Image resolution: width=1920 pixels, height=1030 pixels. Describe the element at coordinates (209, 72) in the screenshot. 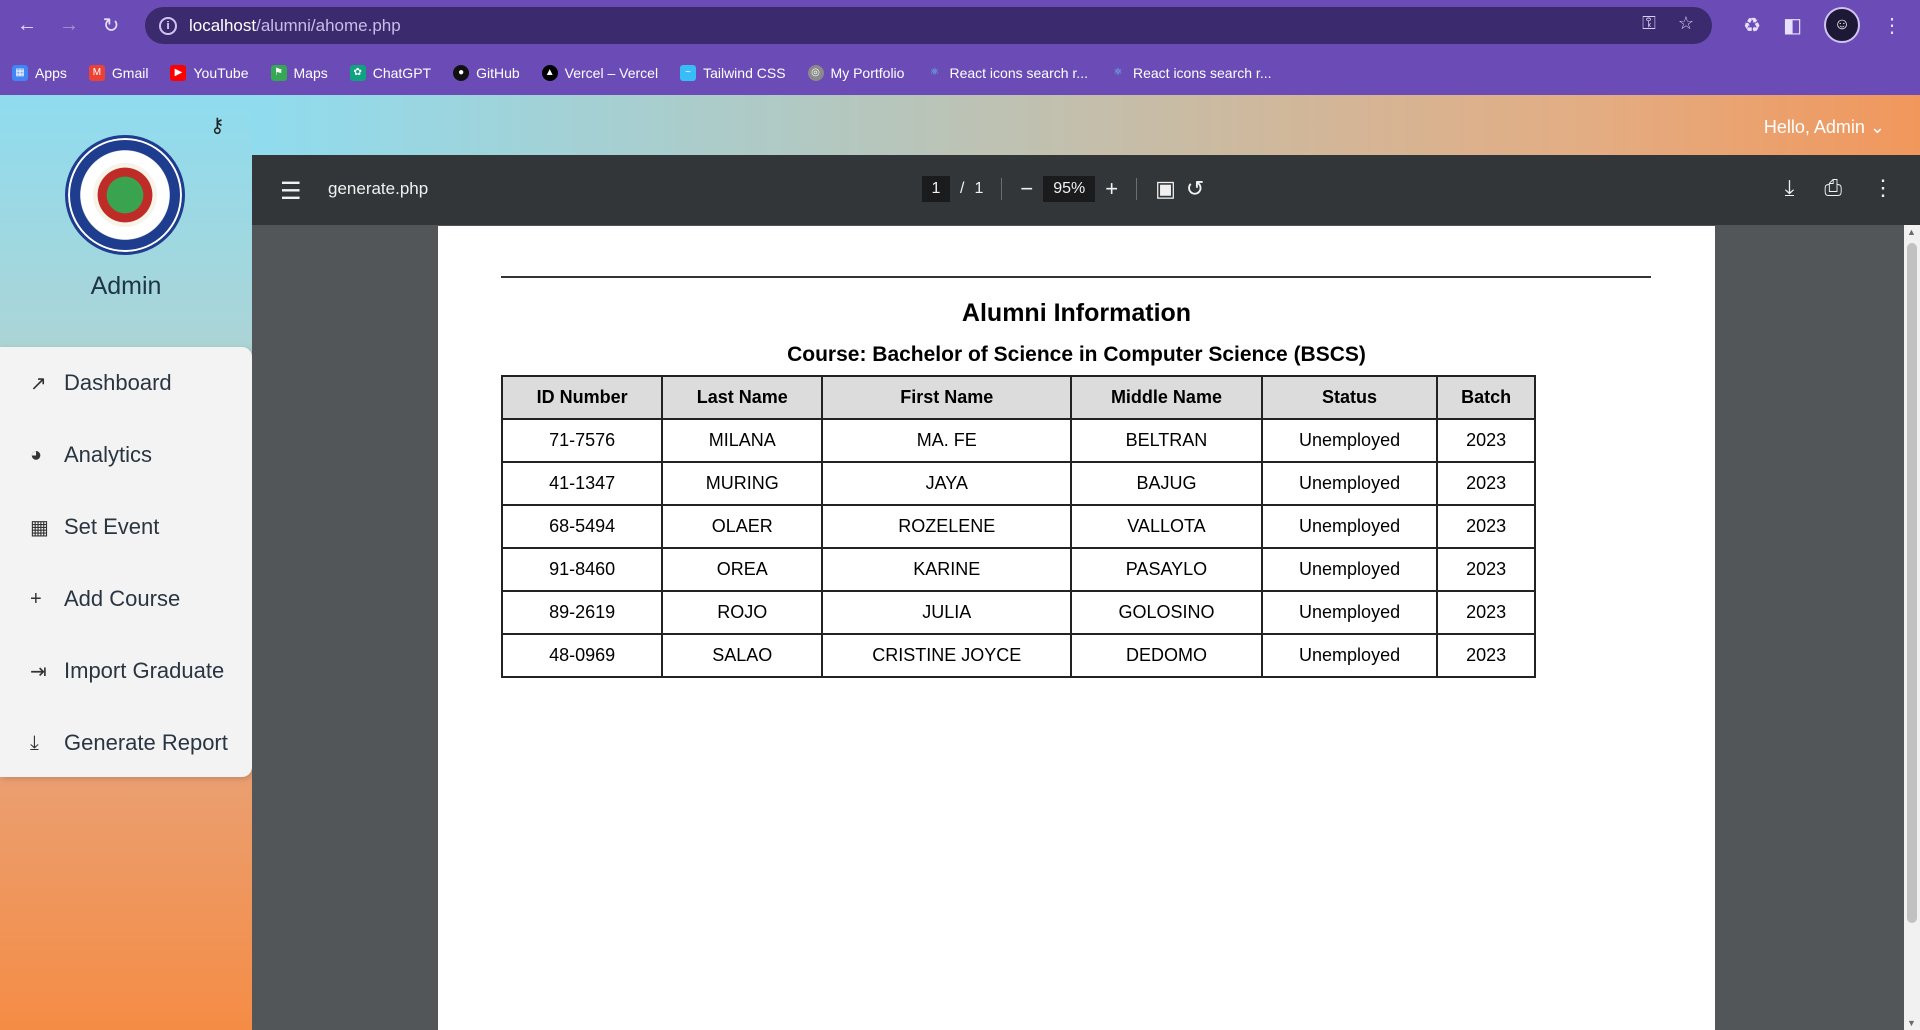

I see `bookmark-youtube: ▶ YouTube` at that location.